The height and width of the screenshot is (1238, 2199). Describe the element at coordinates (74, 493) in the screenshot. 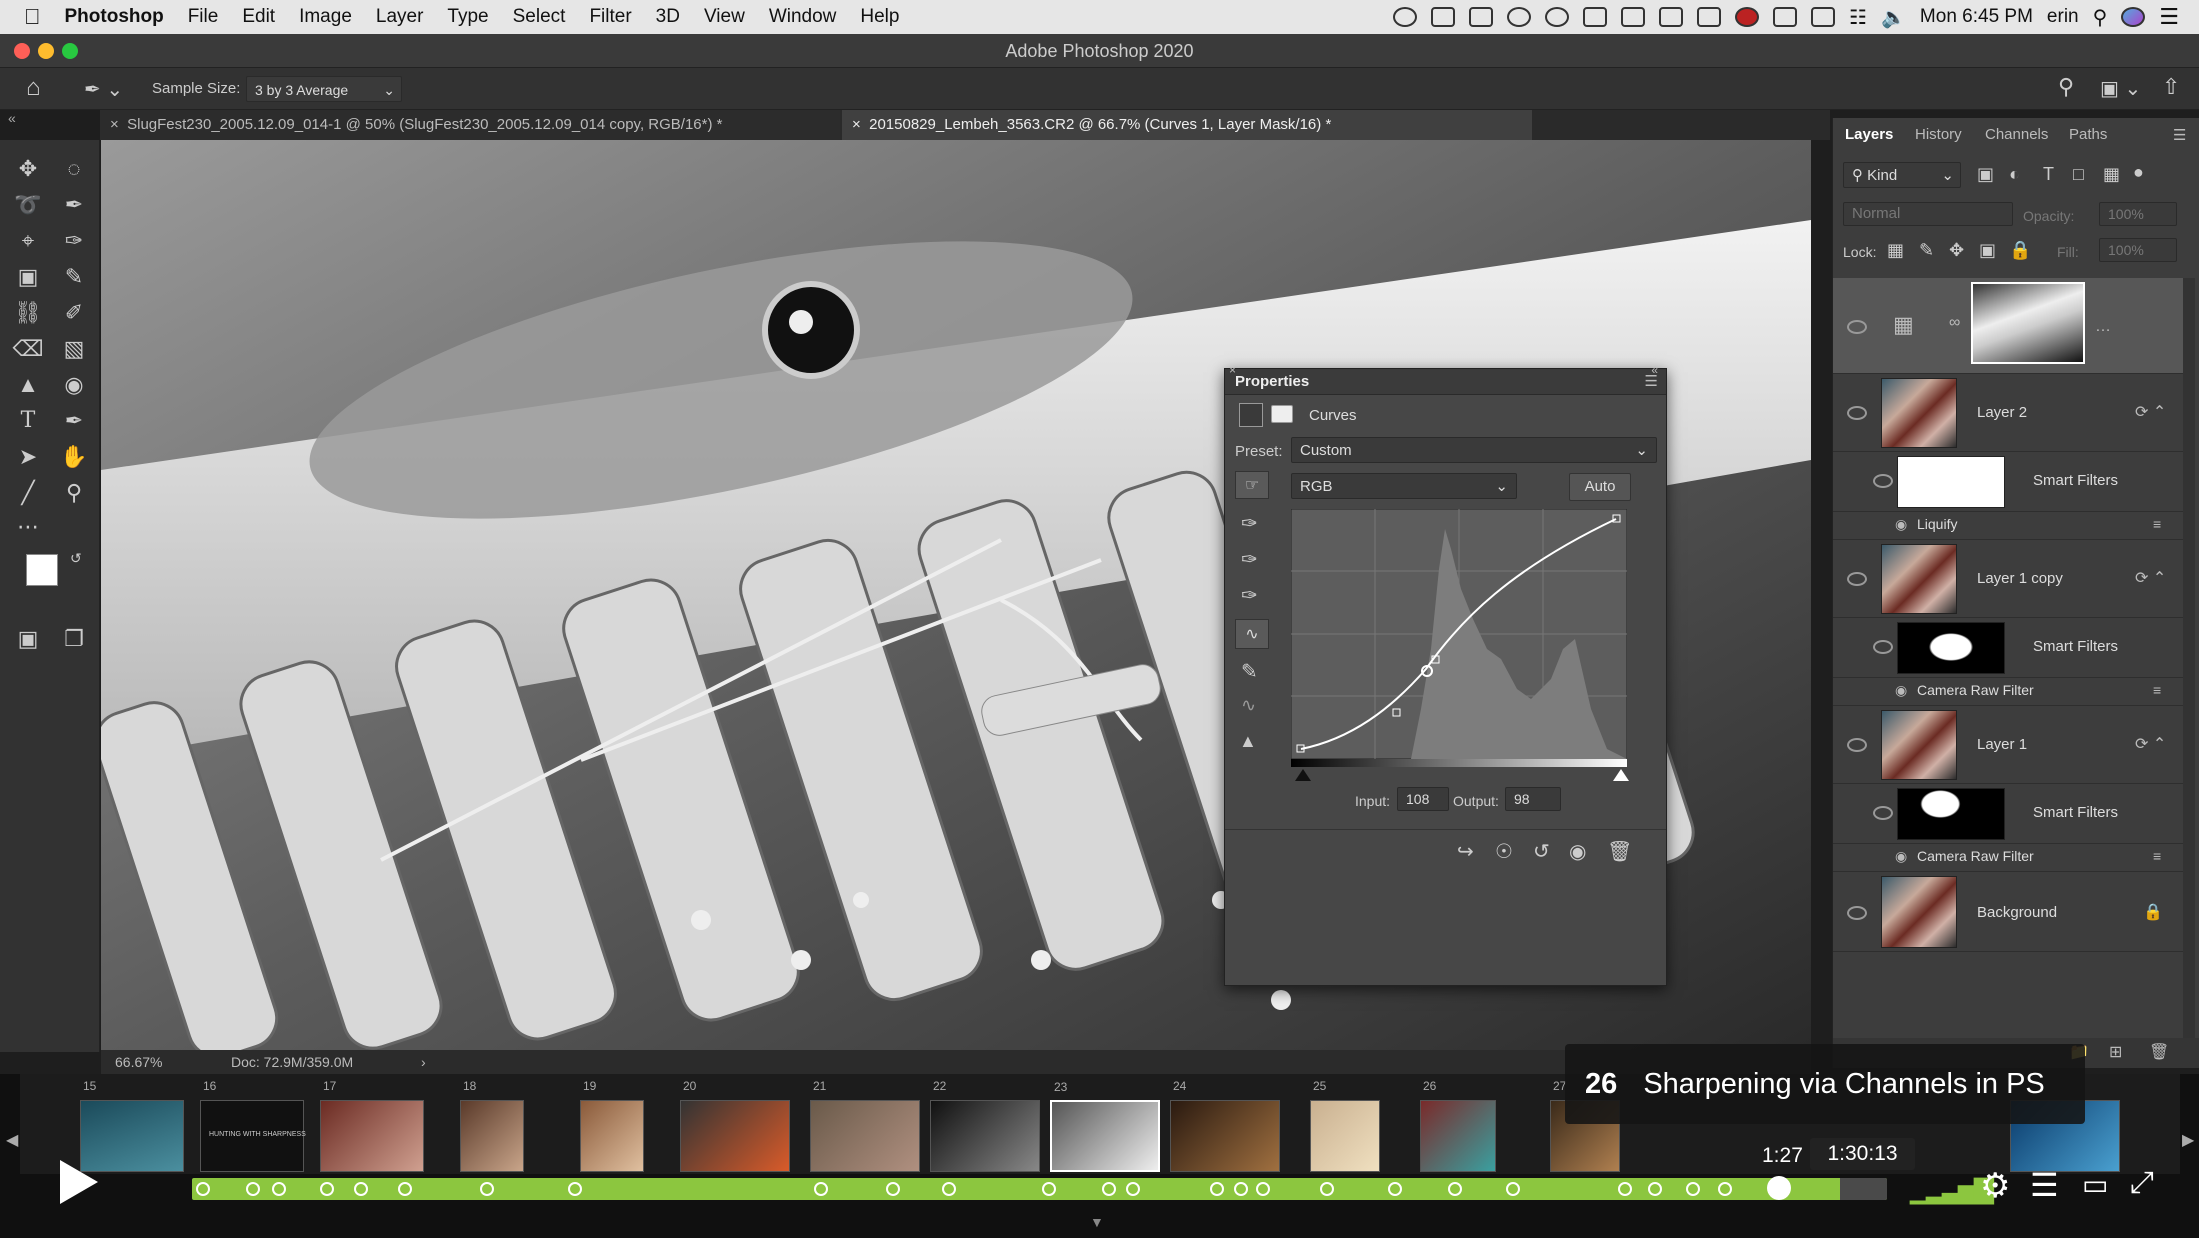

I see `zoom-tool-icon: ⚲` at that location.